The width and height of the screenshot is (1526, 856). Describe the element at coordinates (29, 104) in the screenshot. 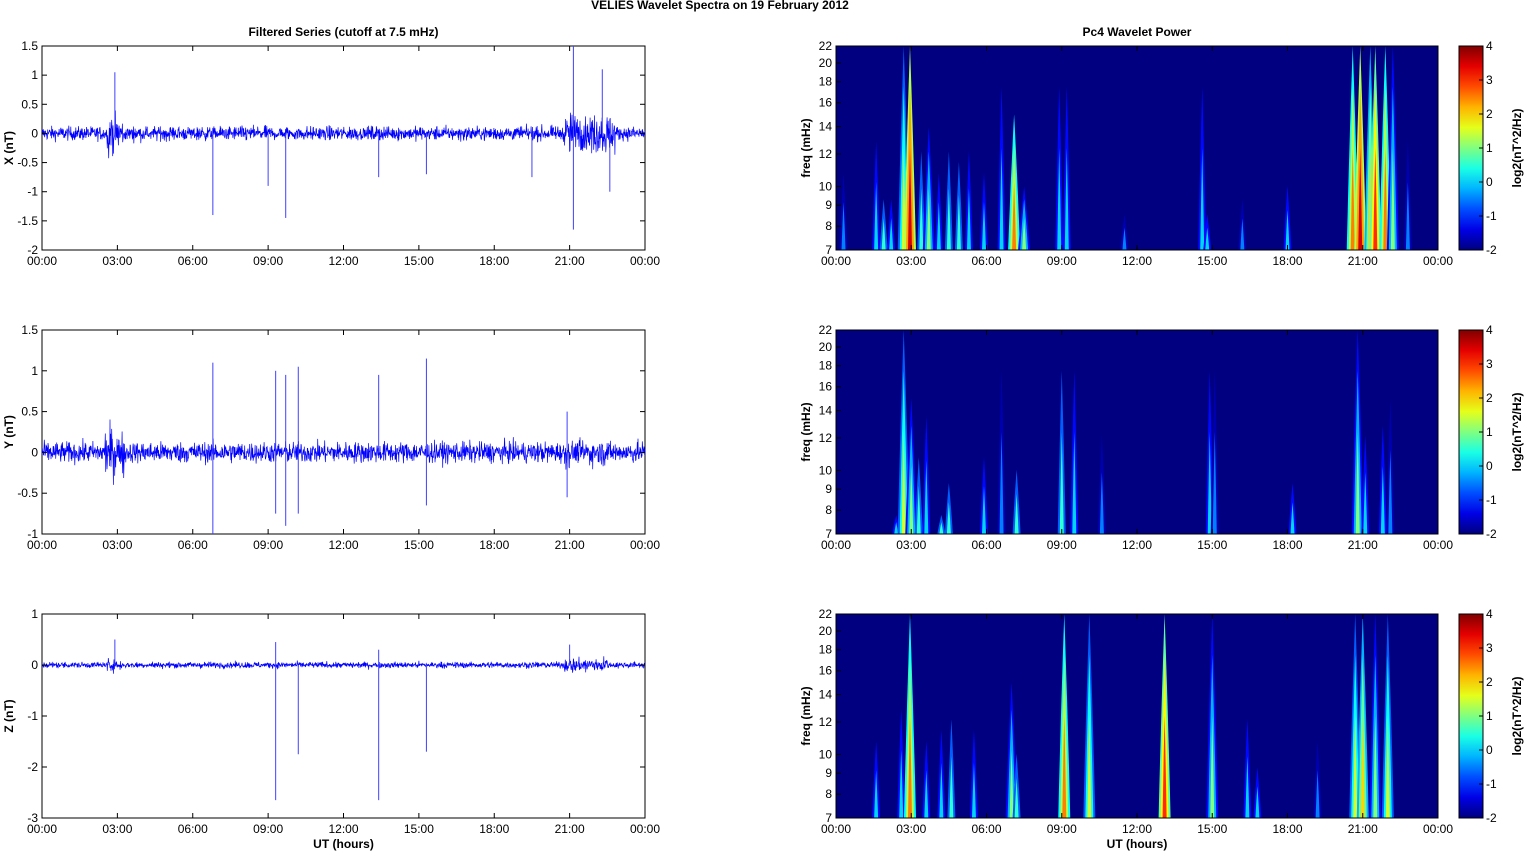

I see `y-tick-label: 0.5` at that location.